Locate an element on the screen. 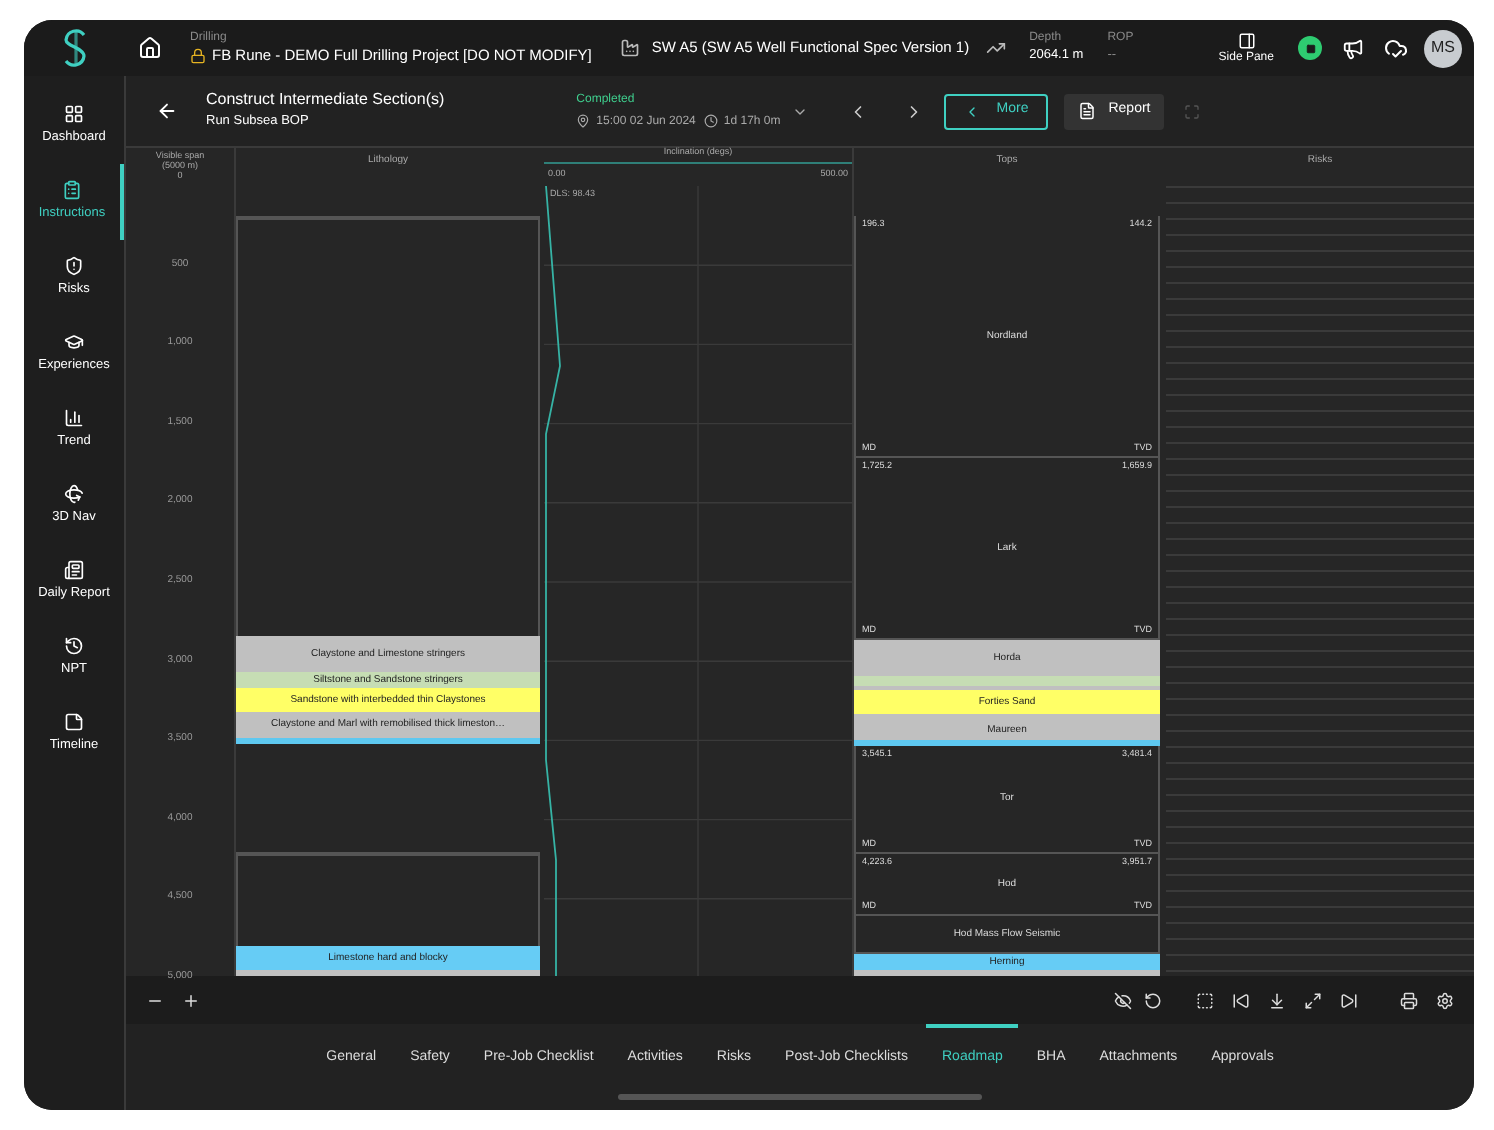  download-icon is located at coordinates (1277, 1000).